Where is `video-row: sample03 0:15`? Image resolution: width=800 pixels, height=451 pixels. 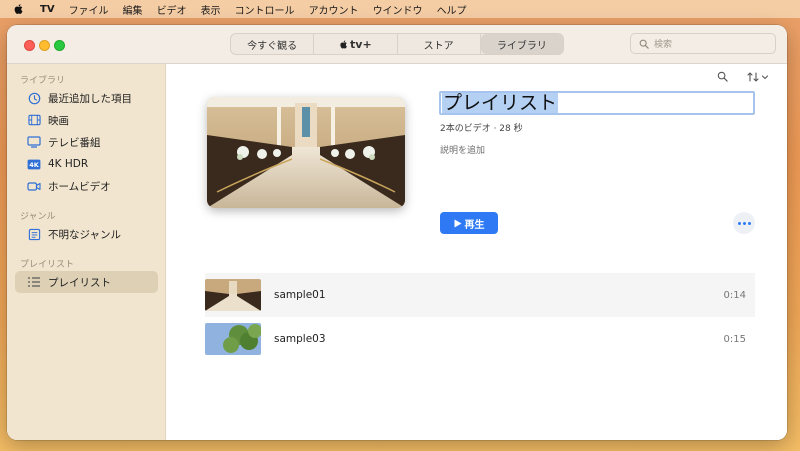
video-row: sample03 0:15 is located at coordinates (480, 339).